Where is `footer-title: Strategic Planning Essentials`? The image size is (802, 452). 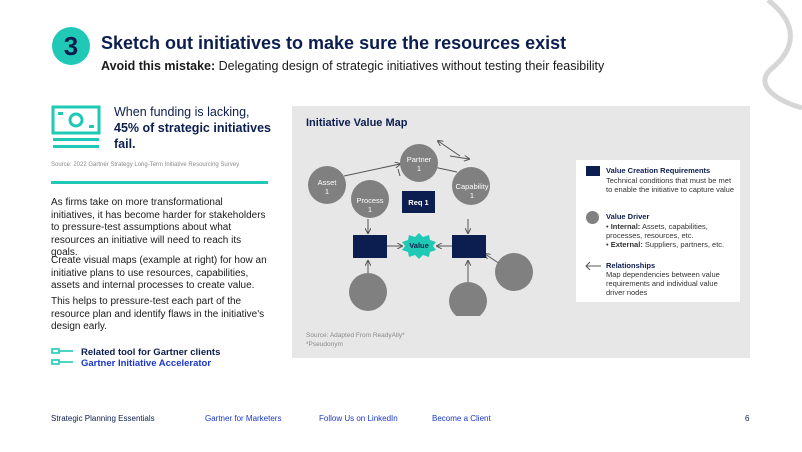 footer-title: Strategic Planning Essentials is located at coordinates (103, 418).